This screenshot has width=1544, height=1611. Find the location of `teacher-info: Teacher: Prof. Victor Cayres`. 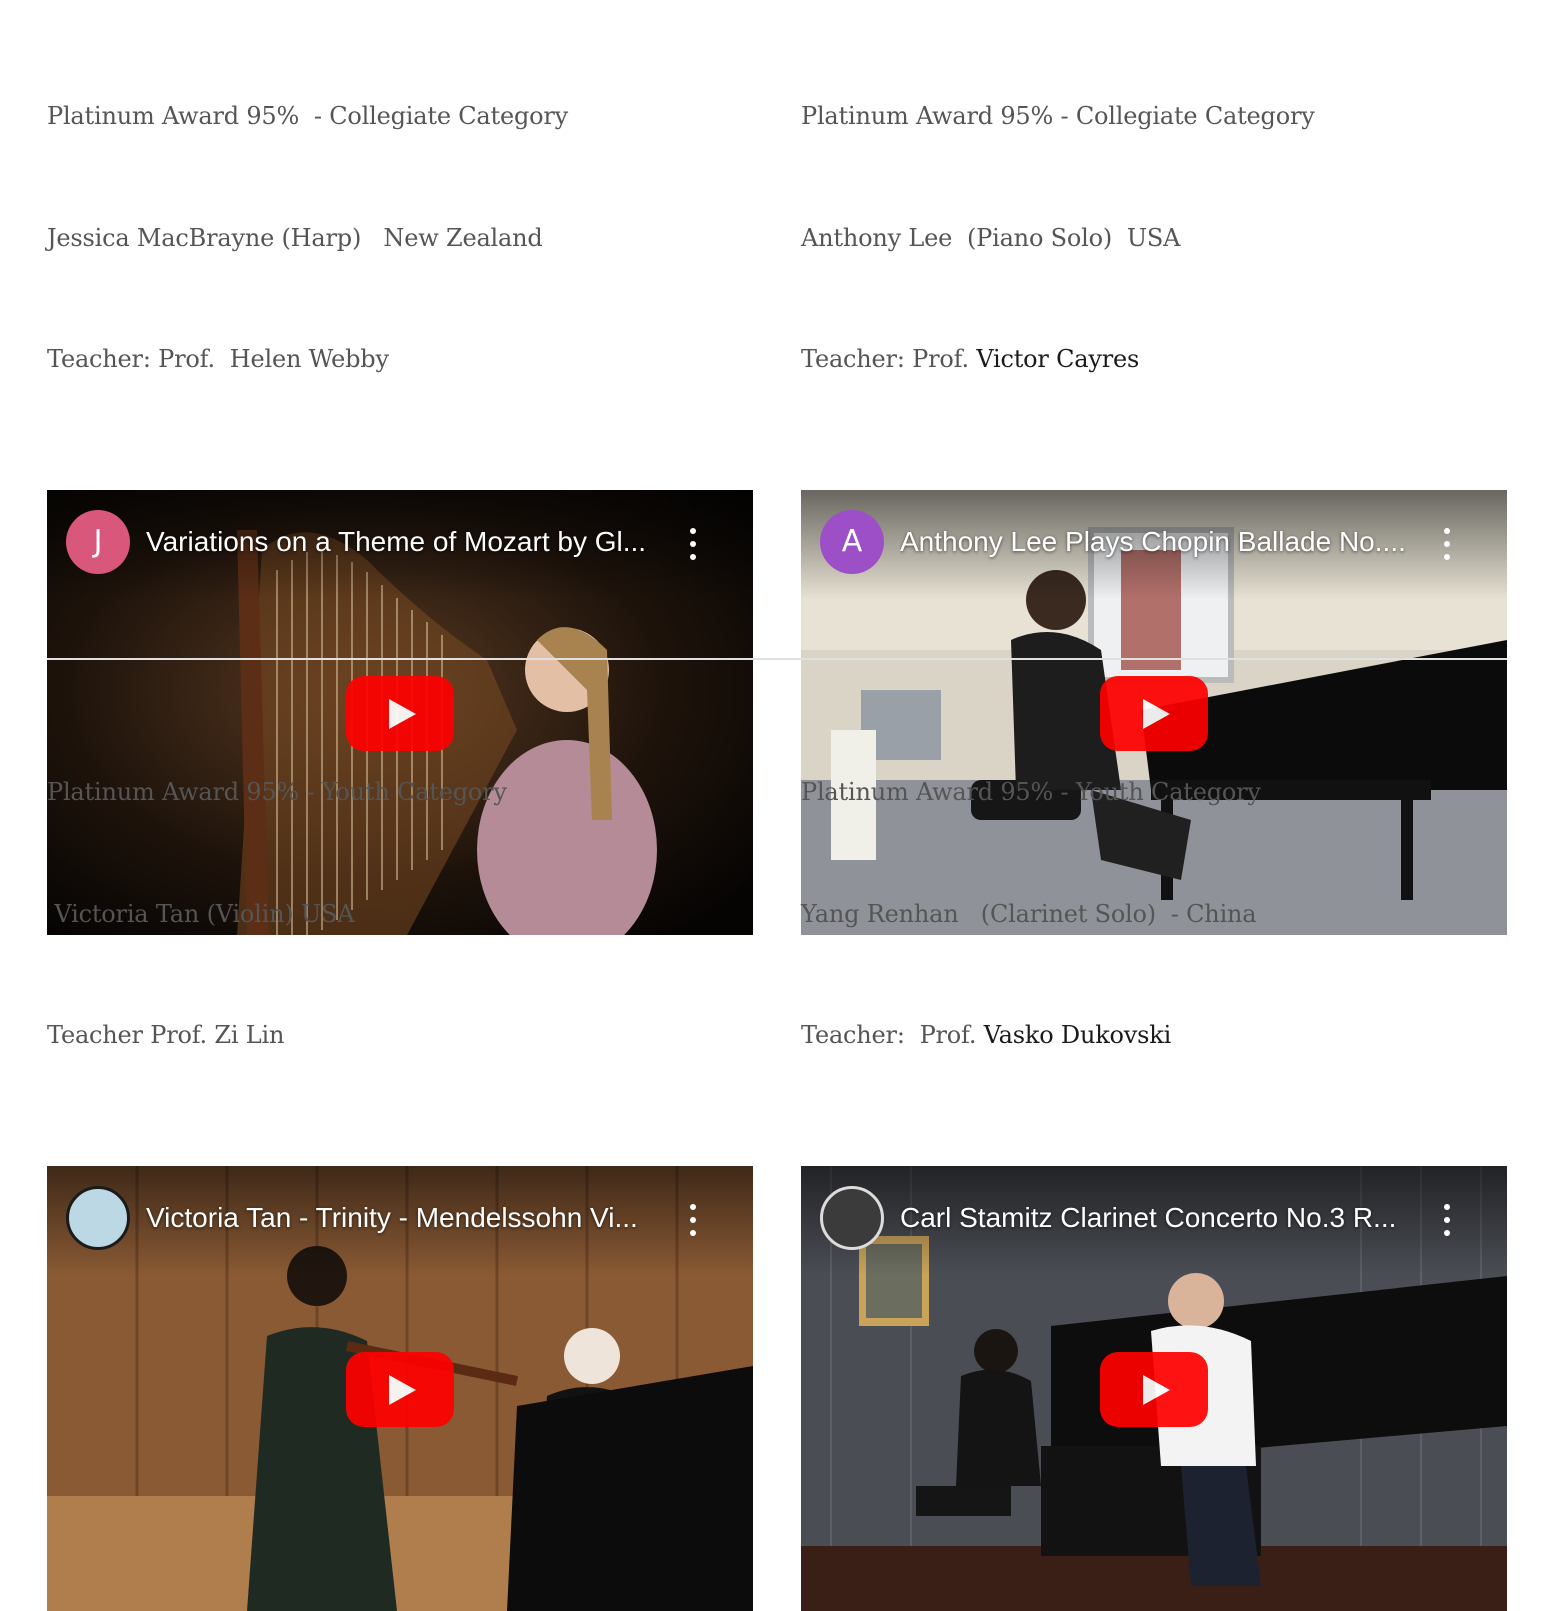

teacher-info: Teacher: Prof. Victor Cayres is located at coordinates (970, 359).